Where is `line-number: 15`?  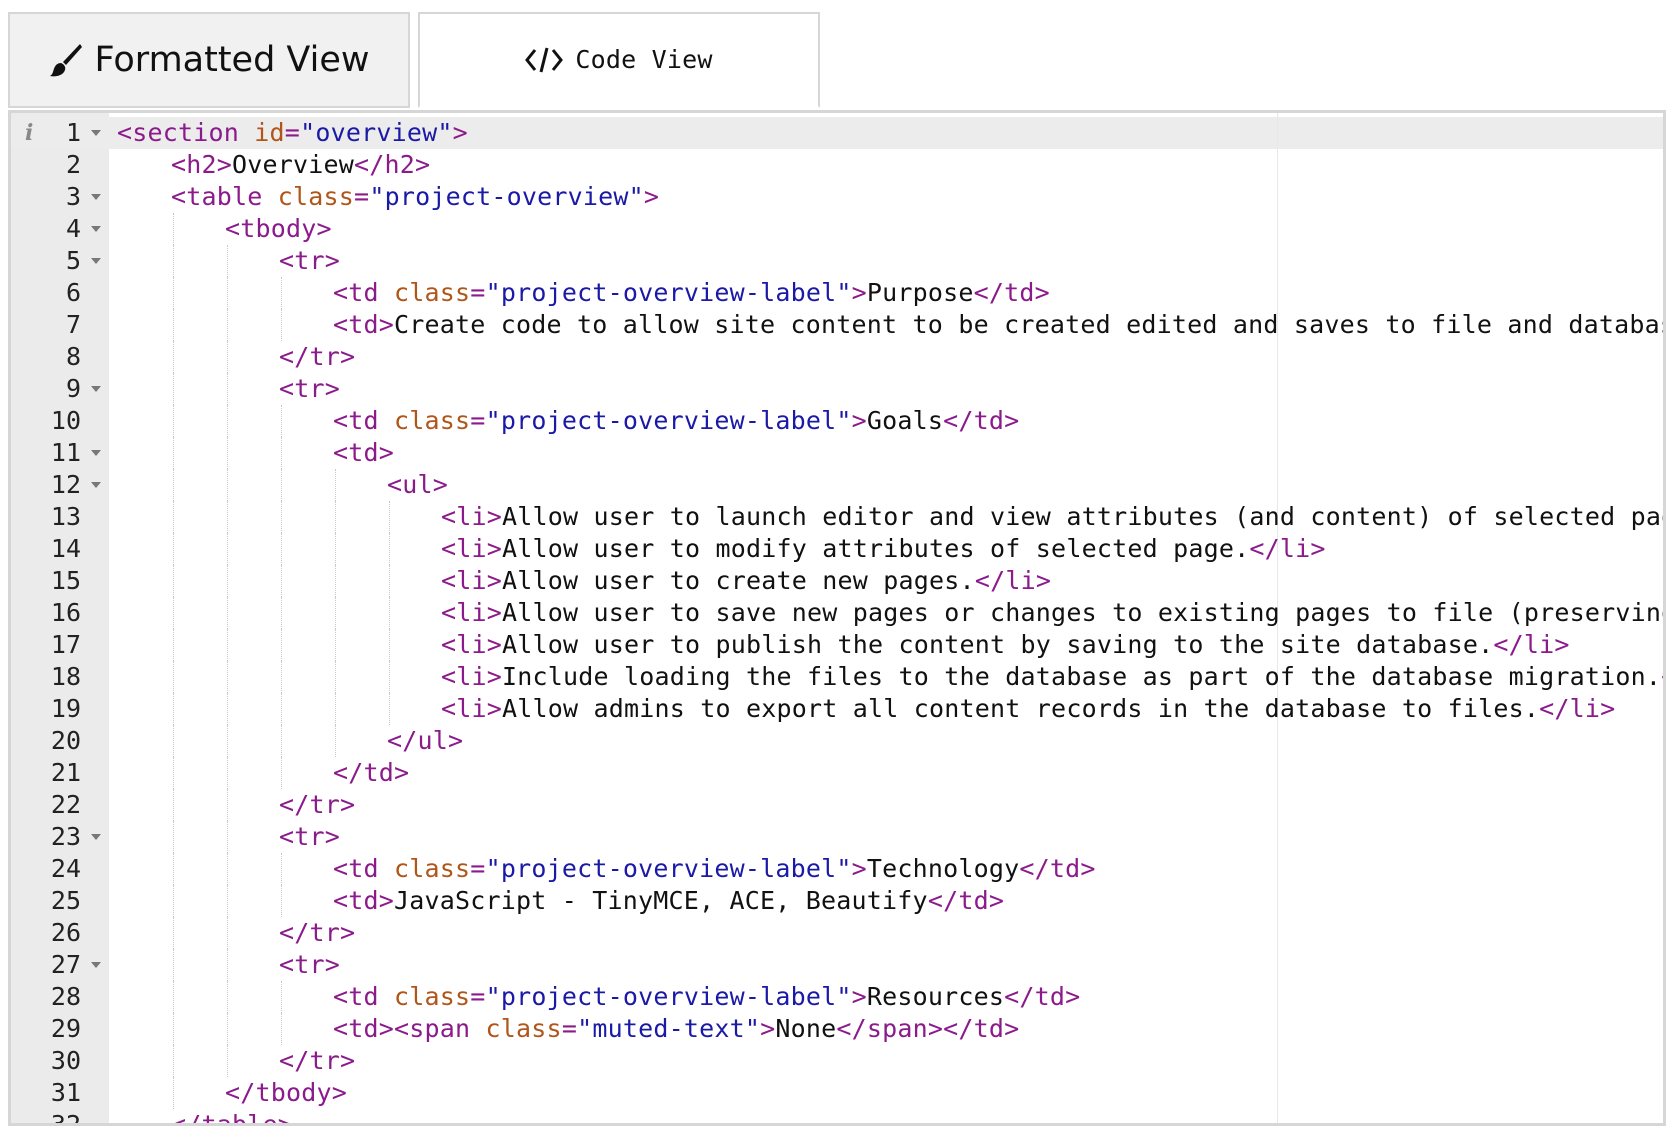
line-number: 15 is located at coordinates (65, 580).